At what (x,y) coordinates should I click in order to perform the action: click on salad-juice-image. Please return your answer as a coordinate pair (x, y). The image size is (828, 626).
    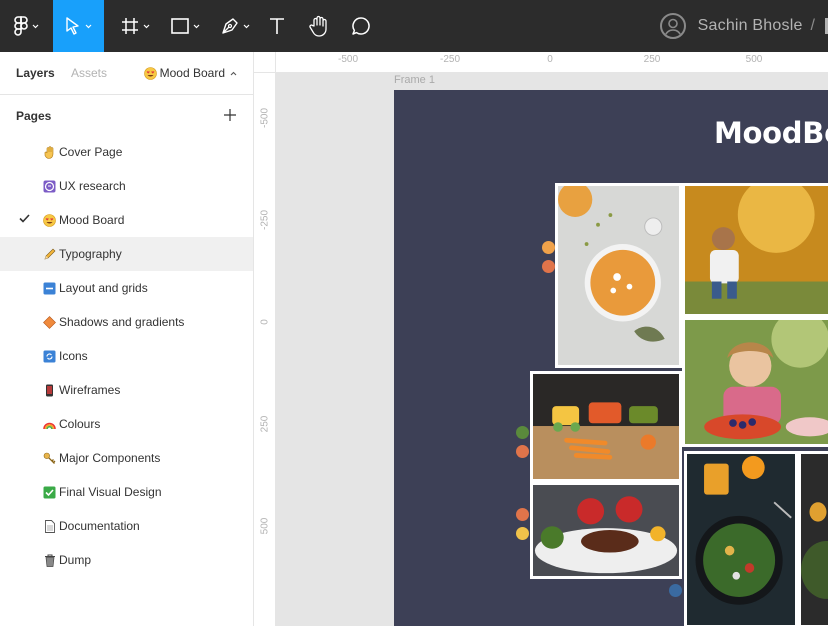
    Looking at the image, I should click on (741, 539).